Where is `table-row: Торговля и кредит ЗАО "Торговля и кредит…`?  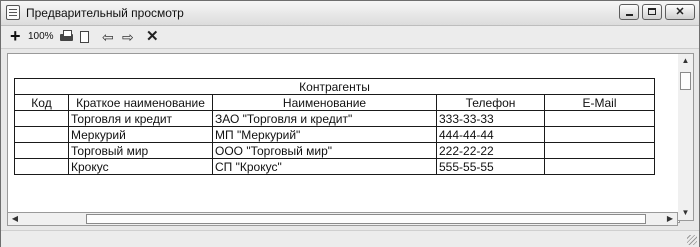
table-row: Торговля и кредит ЗАО "Торговля и кредит… is located at coordinates (334, 118).